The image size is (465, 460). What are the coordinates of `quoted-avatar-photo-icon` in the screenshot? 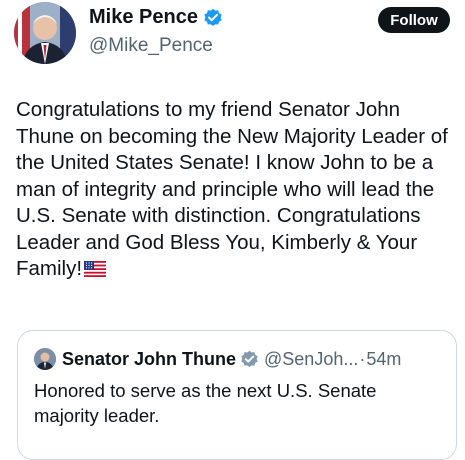 It's located at (45, 359).